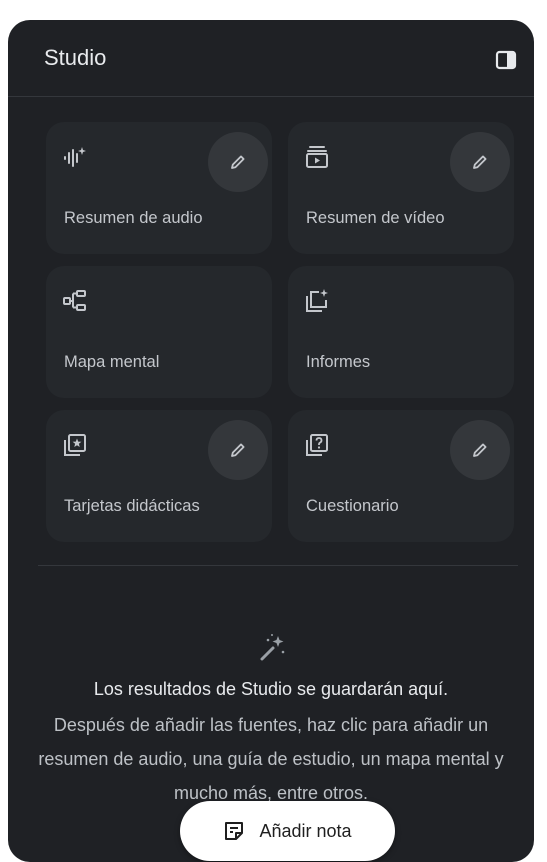 This screenshot has height=862, width=547. I want to click on video-overview-icon, so click(317, 157).